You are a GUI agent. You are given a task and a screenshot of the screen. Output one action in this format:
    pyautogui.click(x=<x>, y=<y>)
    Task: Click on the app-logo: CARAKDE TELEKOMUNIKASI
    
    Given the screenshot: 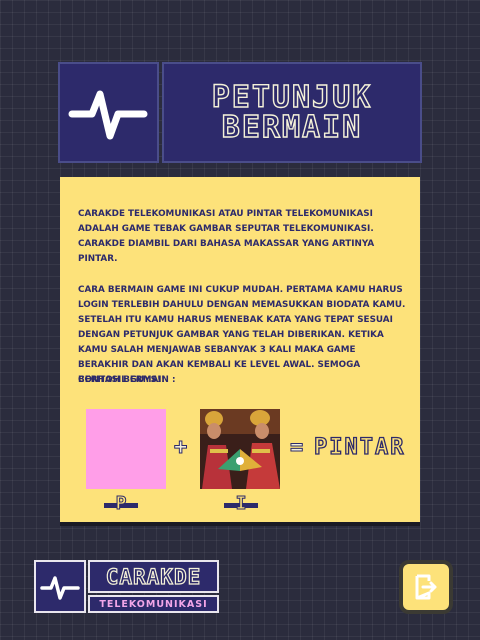 What is the action you would take?
    pyautogui.click(x=126, y=586)
    